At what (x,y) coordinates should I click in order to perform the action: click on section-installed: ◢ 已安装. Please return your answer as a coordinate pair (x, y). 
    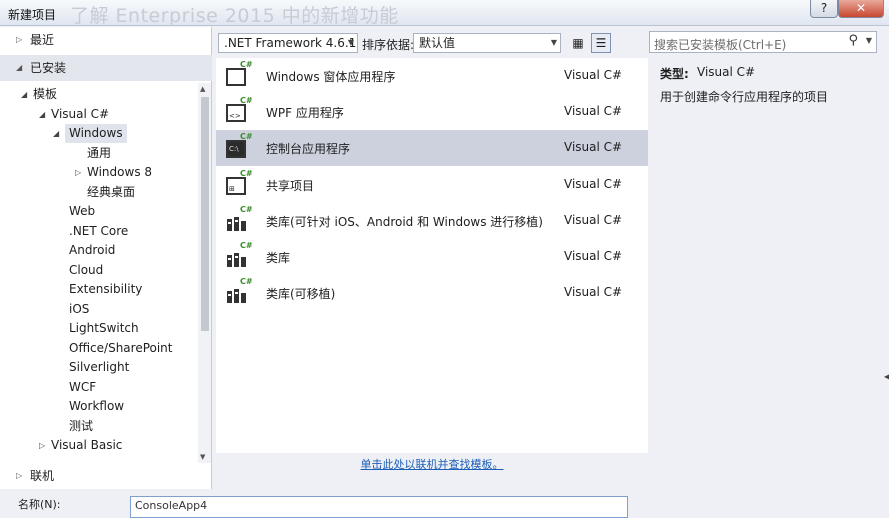
    Looking at the image, I should click on (106, 68).